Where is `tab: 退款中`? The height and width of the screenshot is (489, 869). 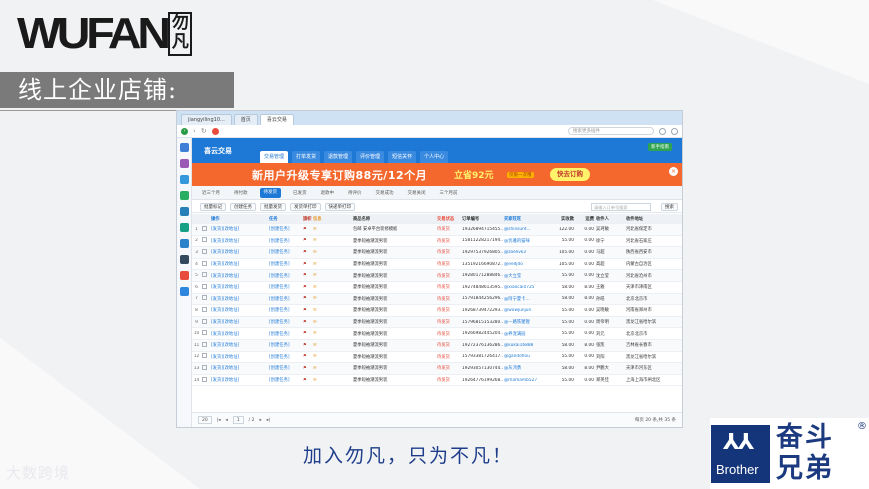 tab: 退款中 is located at coordinates (328, 193).